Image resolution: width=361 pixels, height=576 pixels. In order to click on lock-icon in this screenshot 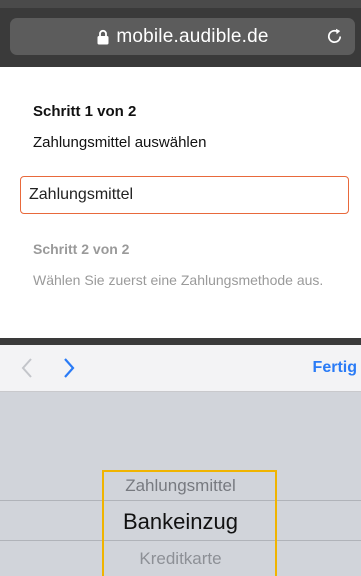, I will do `click(103, 36)`.